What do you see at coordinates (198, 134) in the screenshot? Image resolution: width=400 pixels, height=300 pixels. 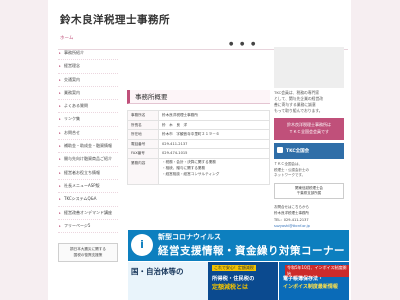 I see `table-row: 所在地 鈴木市 字観音寺中里町２１９－６` at bounding box center [198, 134].